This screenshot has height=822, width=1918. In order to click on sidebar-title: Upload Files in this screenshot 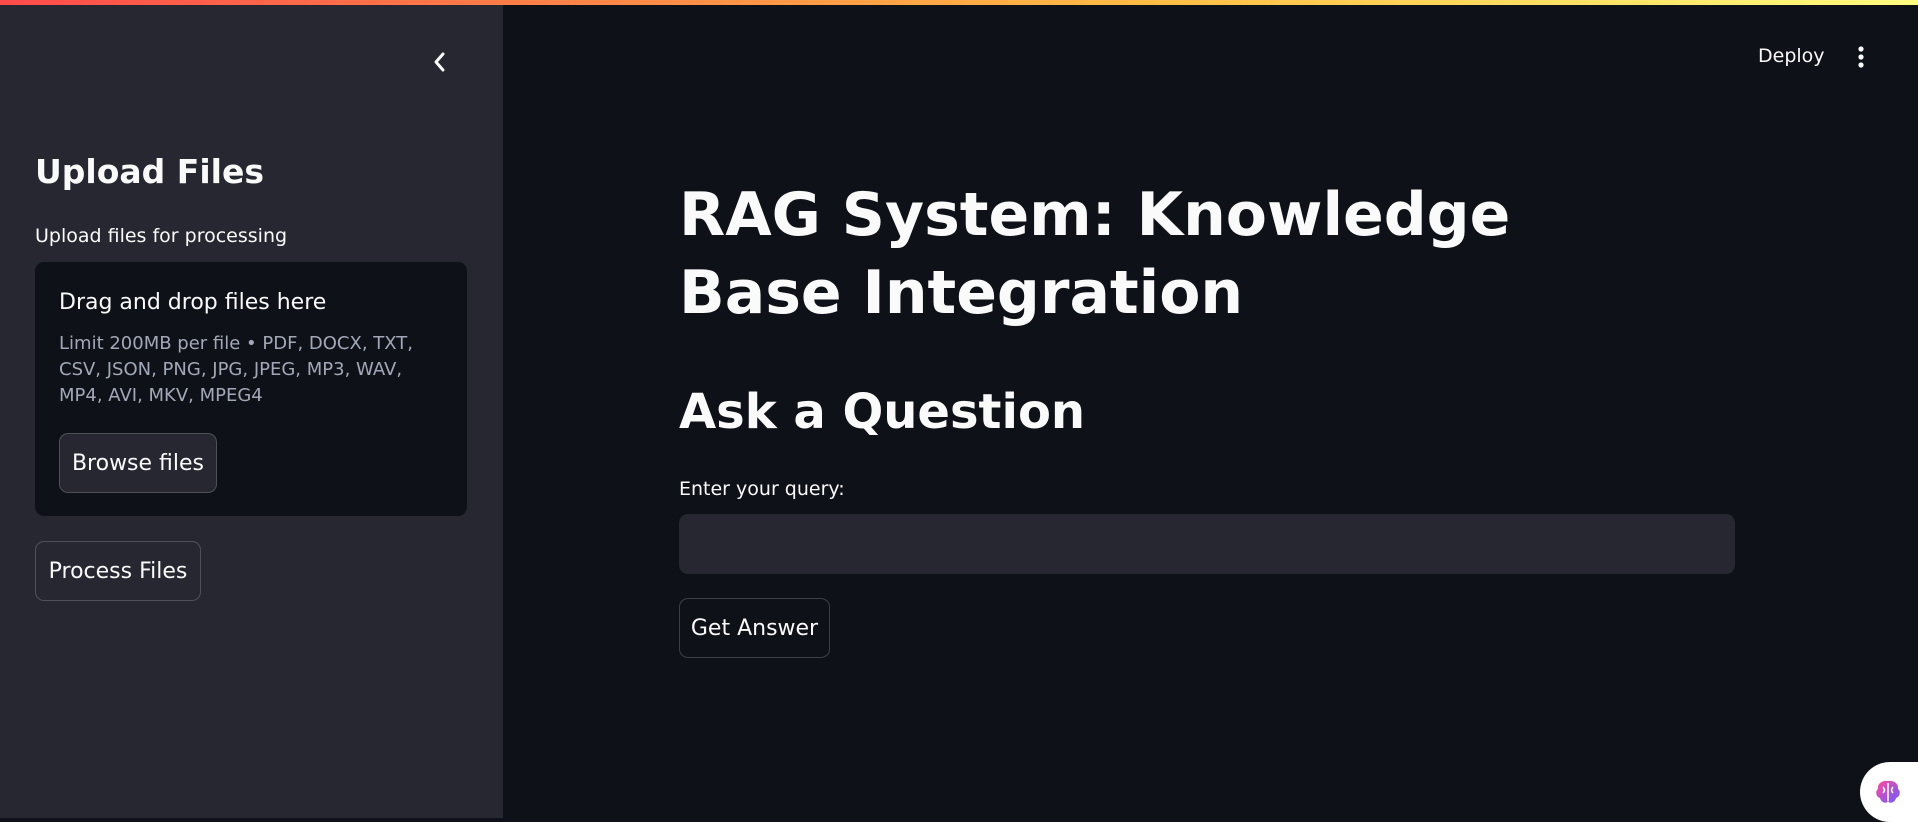, I will do `click(149, 171)`.